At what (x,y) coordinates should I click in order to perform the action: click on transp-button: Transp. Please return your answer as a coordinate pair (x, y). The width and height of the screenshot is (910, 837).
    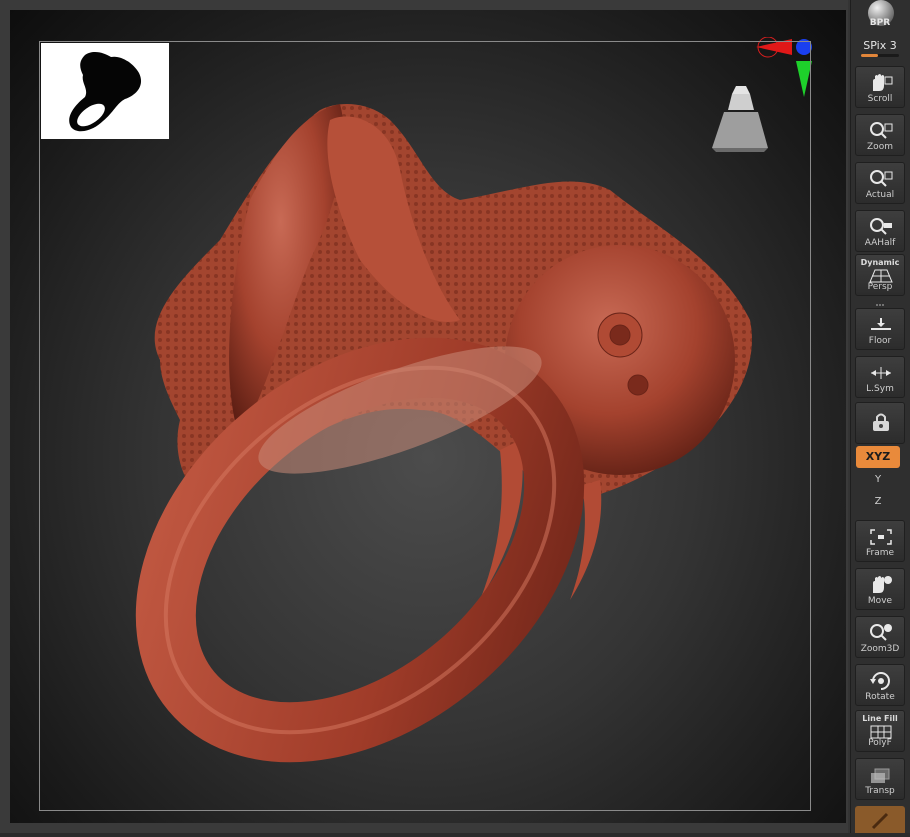
    Looking at the image, I should click on (880, 779).